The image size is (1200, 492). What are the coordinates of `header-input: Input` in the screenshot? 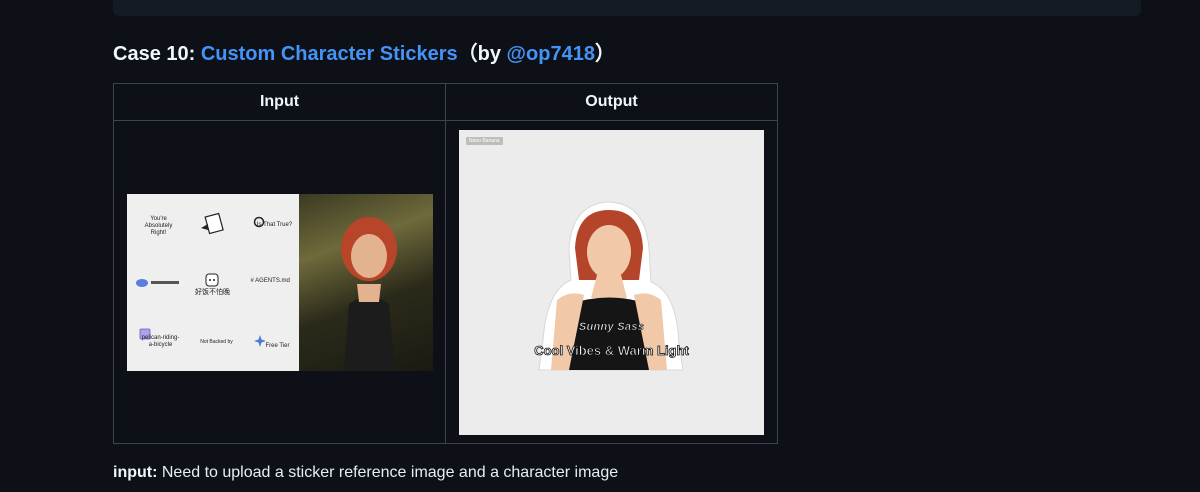 It's located at (279, 102).